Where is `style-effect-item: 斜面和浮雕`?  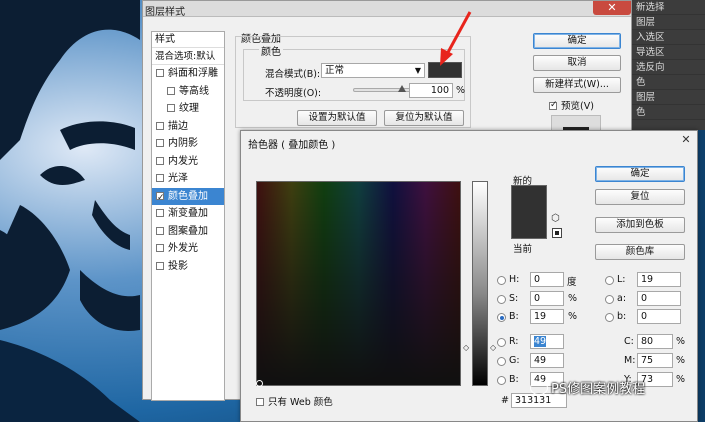 style-effect-item: 斜面和浮雕 is located at coordinates (188, 74).